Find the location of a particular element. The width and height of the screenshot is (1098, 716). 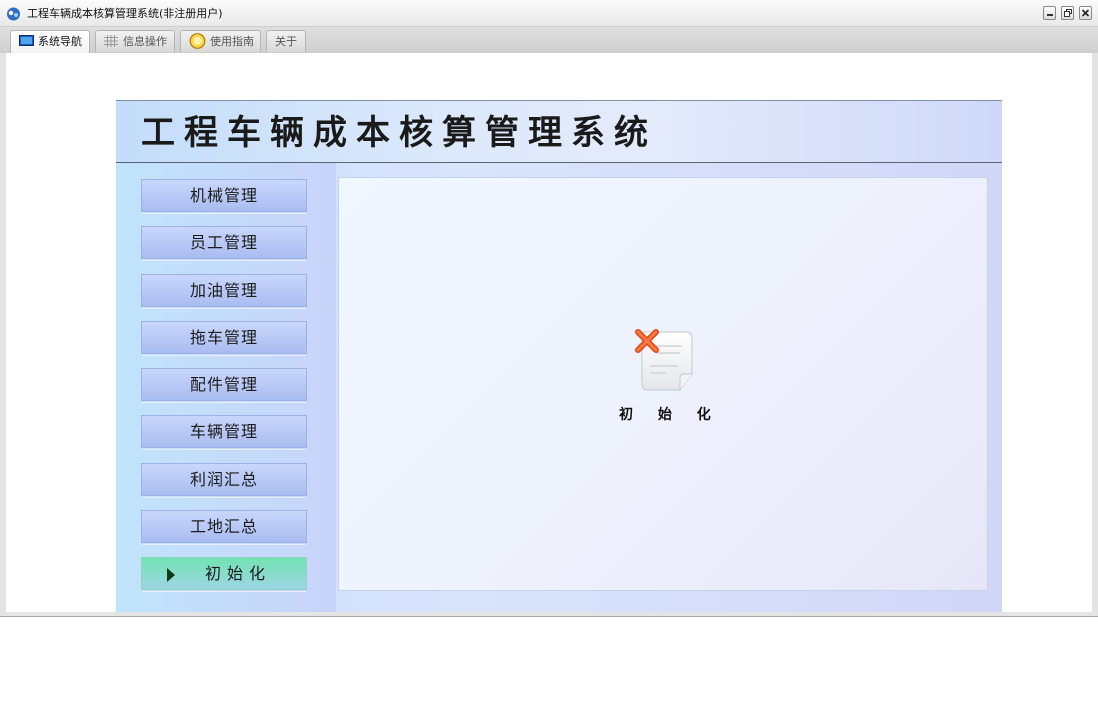

tab-label: 信息操作 is located at coordinates (145, 41).